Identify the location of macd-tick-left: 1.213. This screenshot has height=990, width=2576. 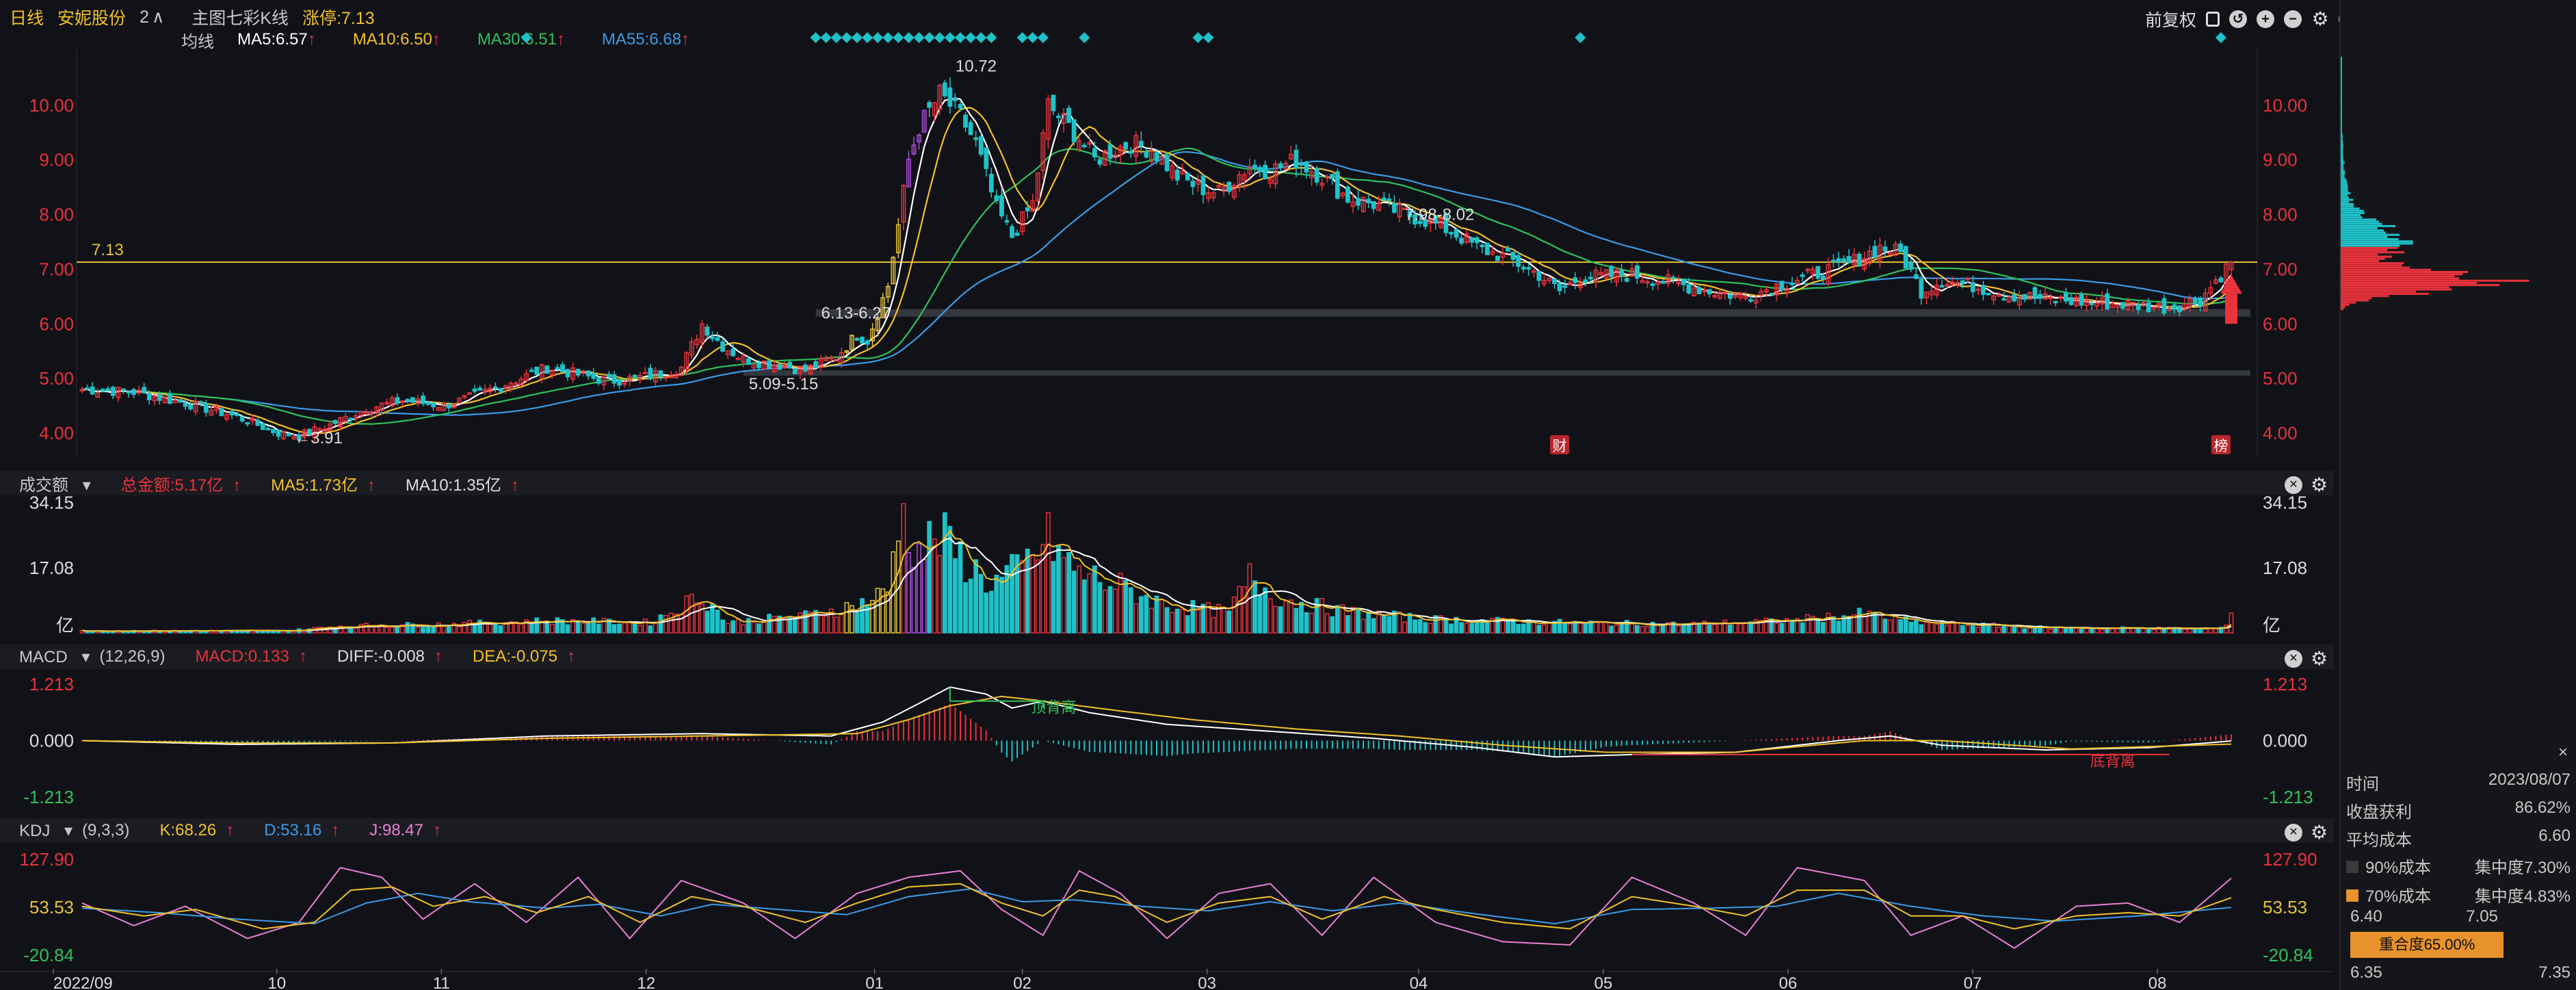
(51, 684).